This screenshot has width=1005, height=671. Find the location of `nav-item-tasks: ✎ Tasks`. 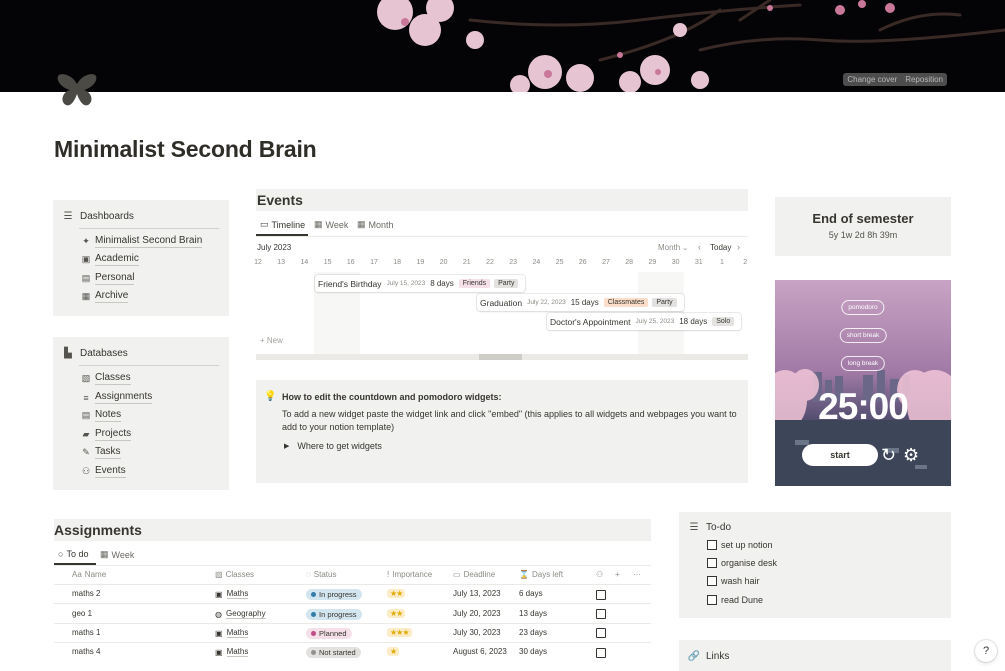

nav-item-tasks: ✎ Tasks is located at coordinates (100, 452).